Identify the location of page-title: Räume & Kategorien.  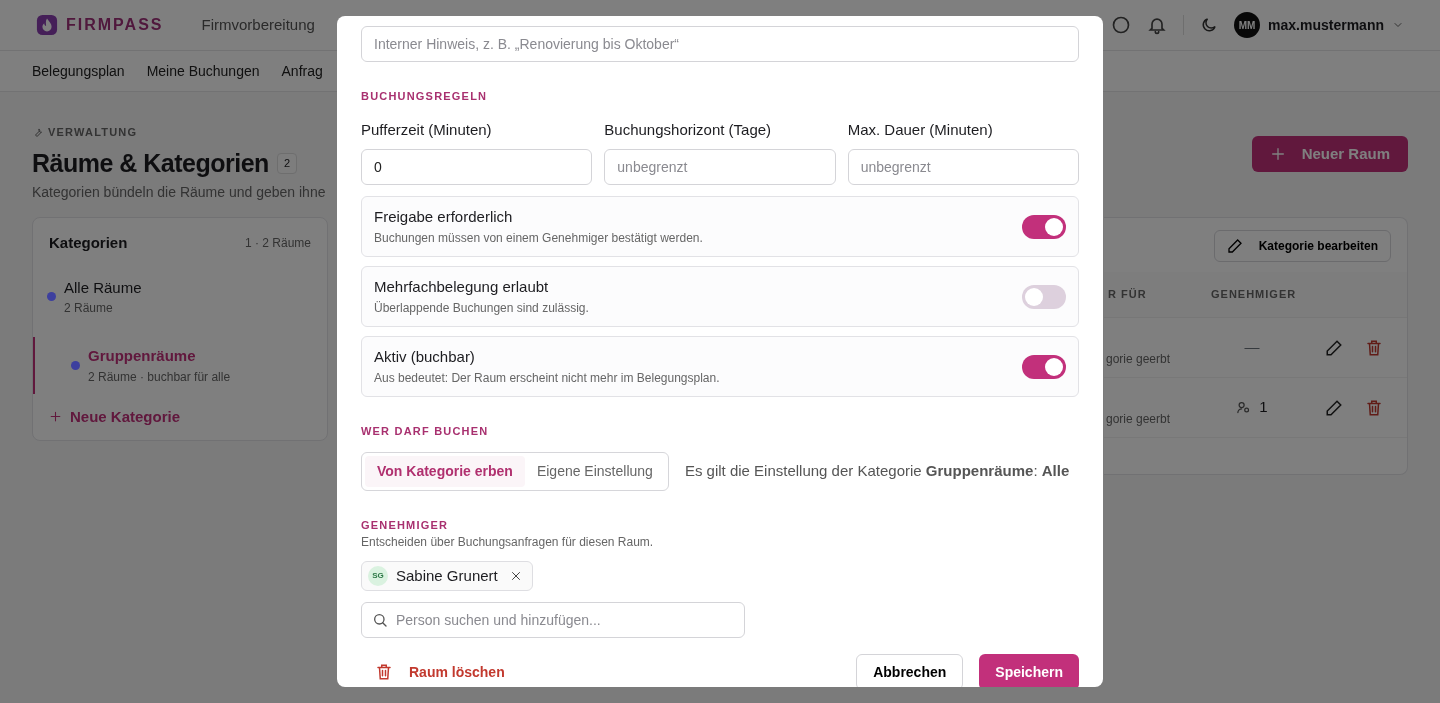
(150, 163).